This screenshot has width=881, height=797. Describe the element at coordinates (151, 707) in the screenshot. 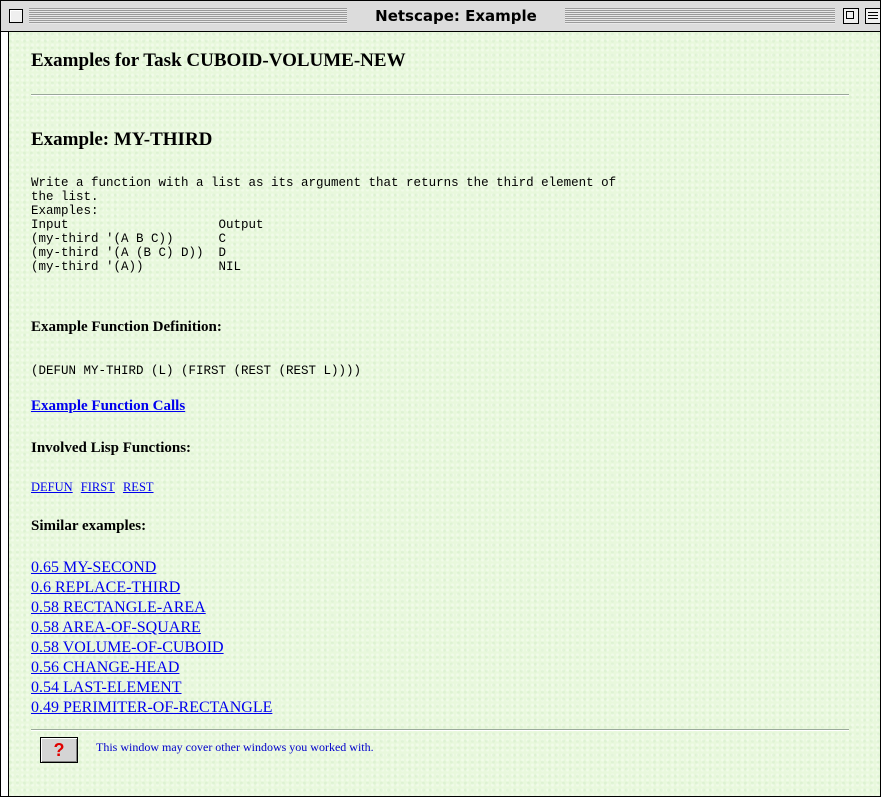

I see `similar-example-link: 0.49 PERIMITER-OF-RECTANGLE` at that location.